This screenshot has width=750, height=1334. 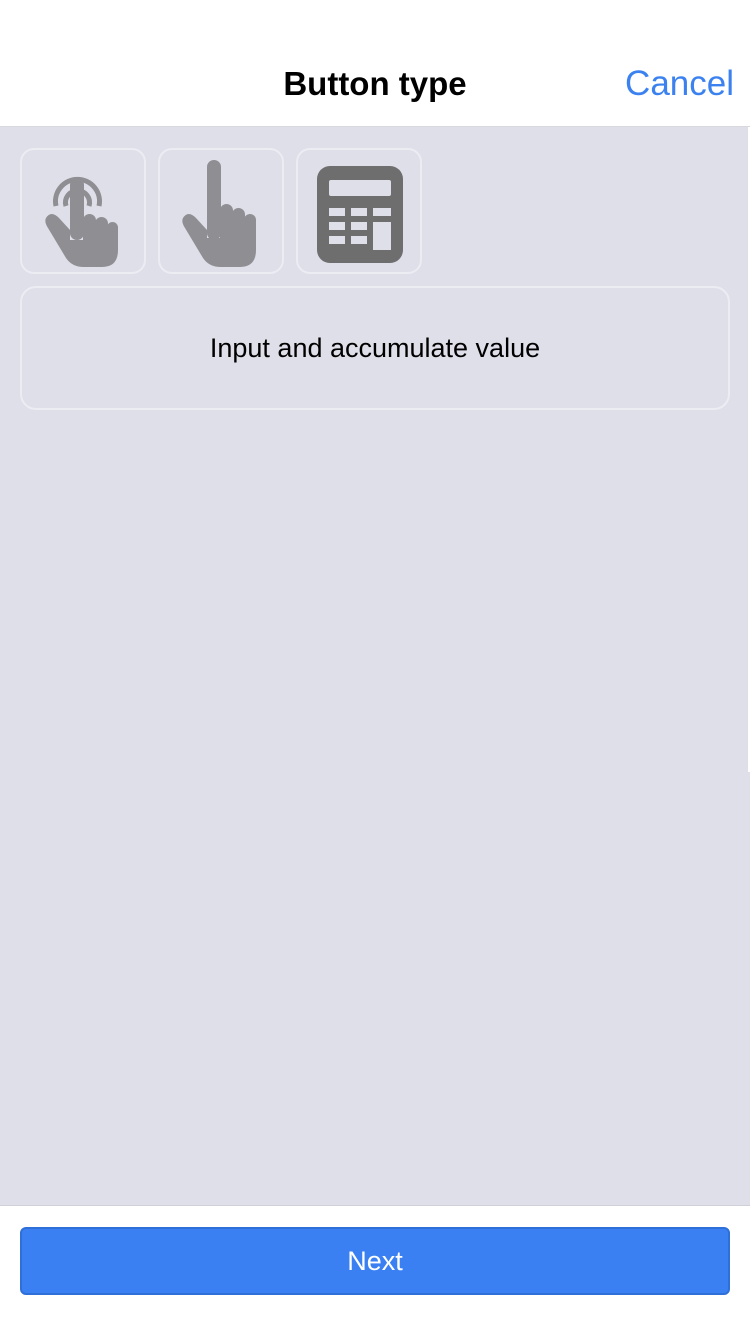 I want to click on next-button: Next, so click(x=375, y=1261).